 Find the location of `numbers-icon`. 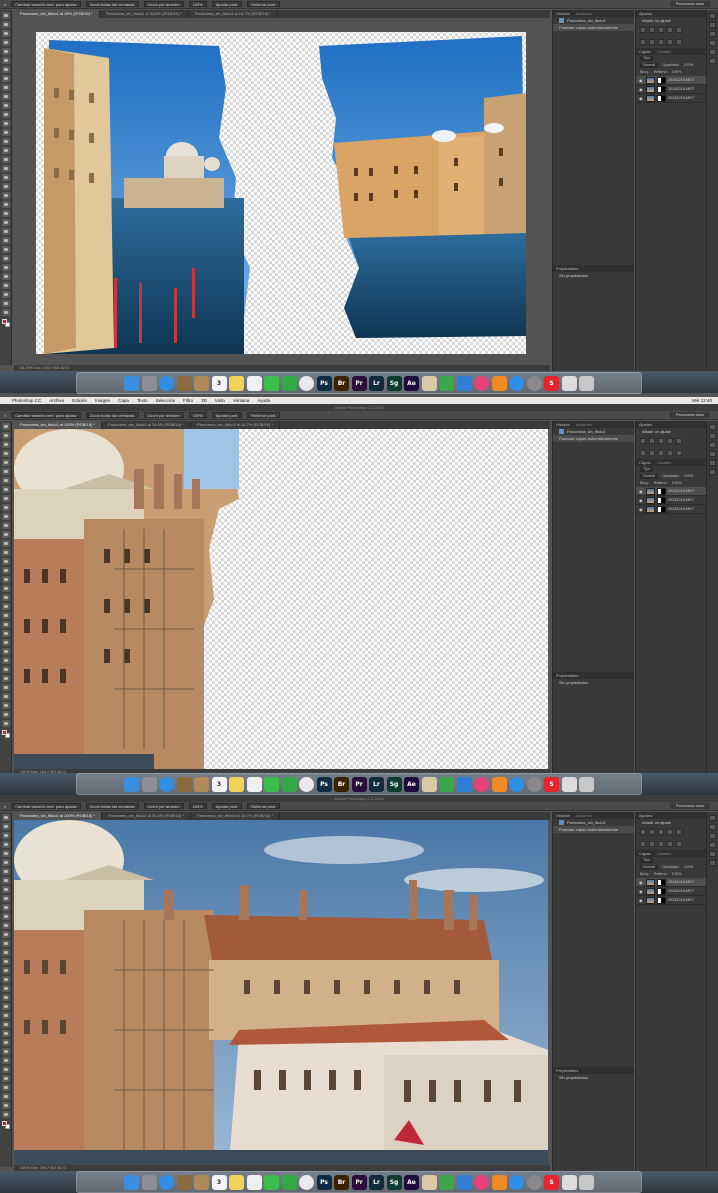

numbers-icon is located at coordinates (446, 1182).